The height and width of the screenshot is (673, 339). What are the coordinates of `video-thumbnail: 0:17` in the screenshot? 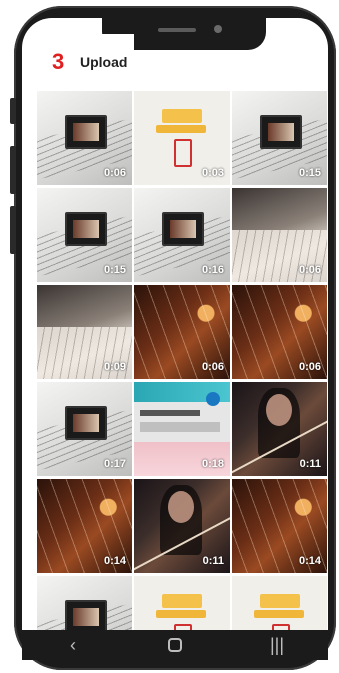 It's located at (84, 429).